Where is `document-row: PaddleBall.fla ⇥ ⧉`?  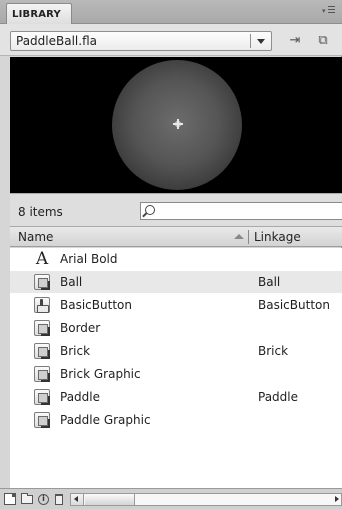 document-row: PaddleBall.fla ⇥ ⧉ is located at coordinates (171, 40).